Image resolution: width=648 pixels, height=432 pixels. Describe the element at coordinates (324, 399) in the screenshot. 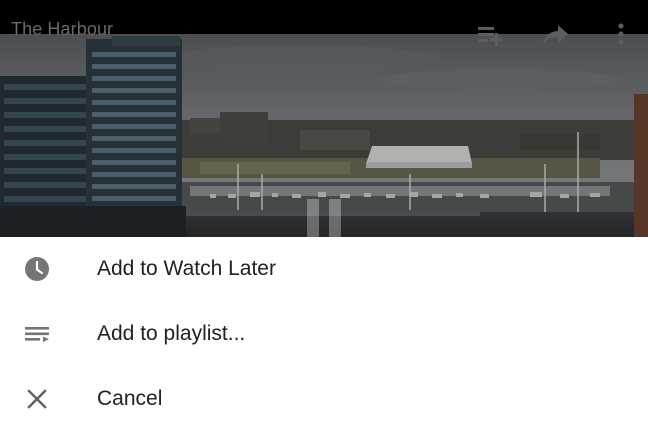

I see `menu-item-cancel: Cancel` at that location.